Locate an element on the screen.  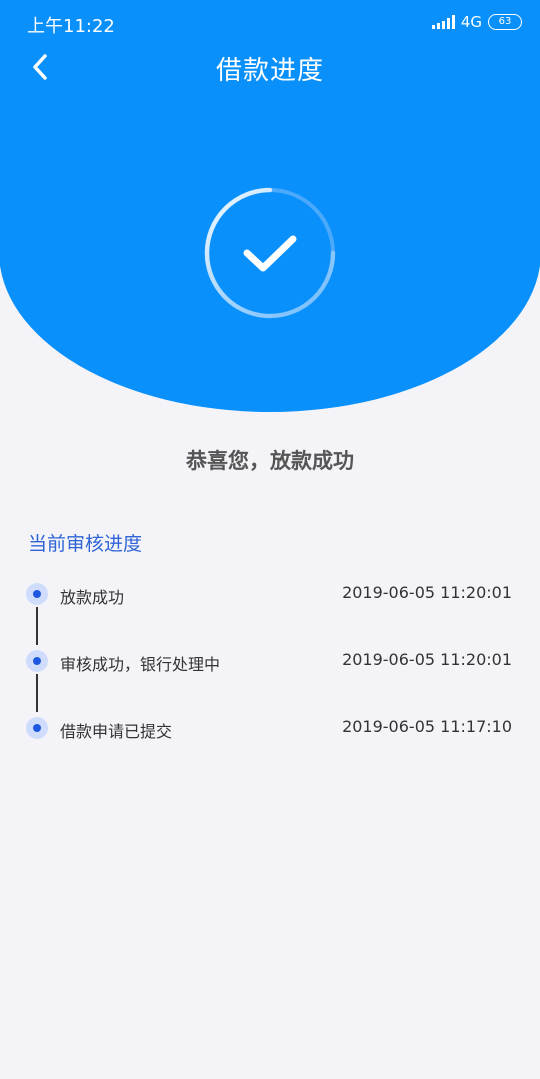
timeline-label: 借款申请已提交 is located at coordinates (116, 731).